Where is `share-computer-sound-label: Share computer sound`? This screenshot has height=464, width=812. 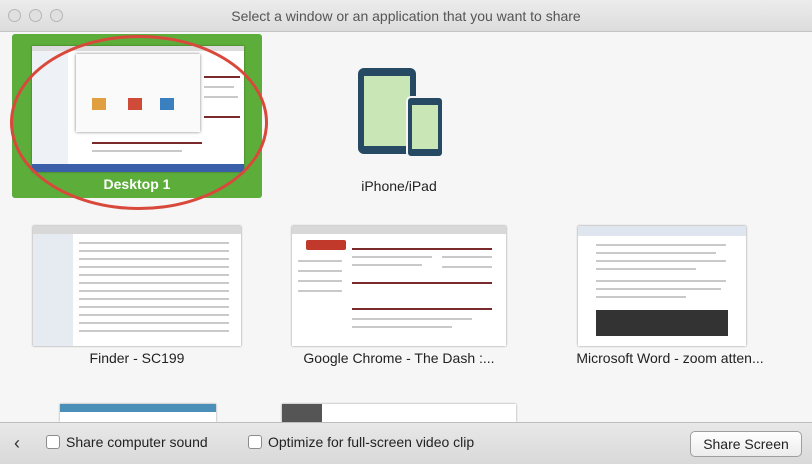
share-computer-sound-label: Share computer sound is located at coordinates (137, 442).